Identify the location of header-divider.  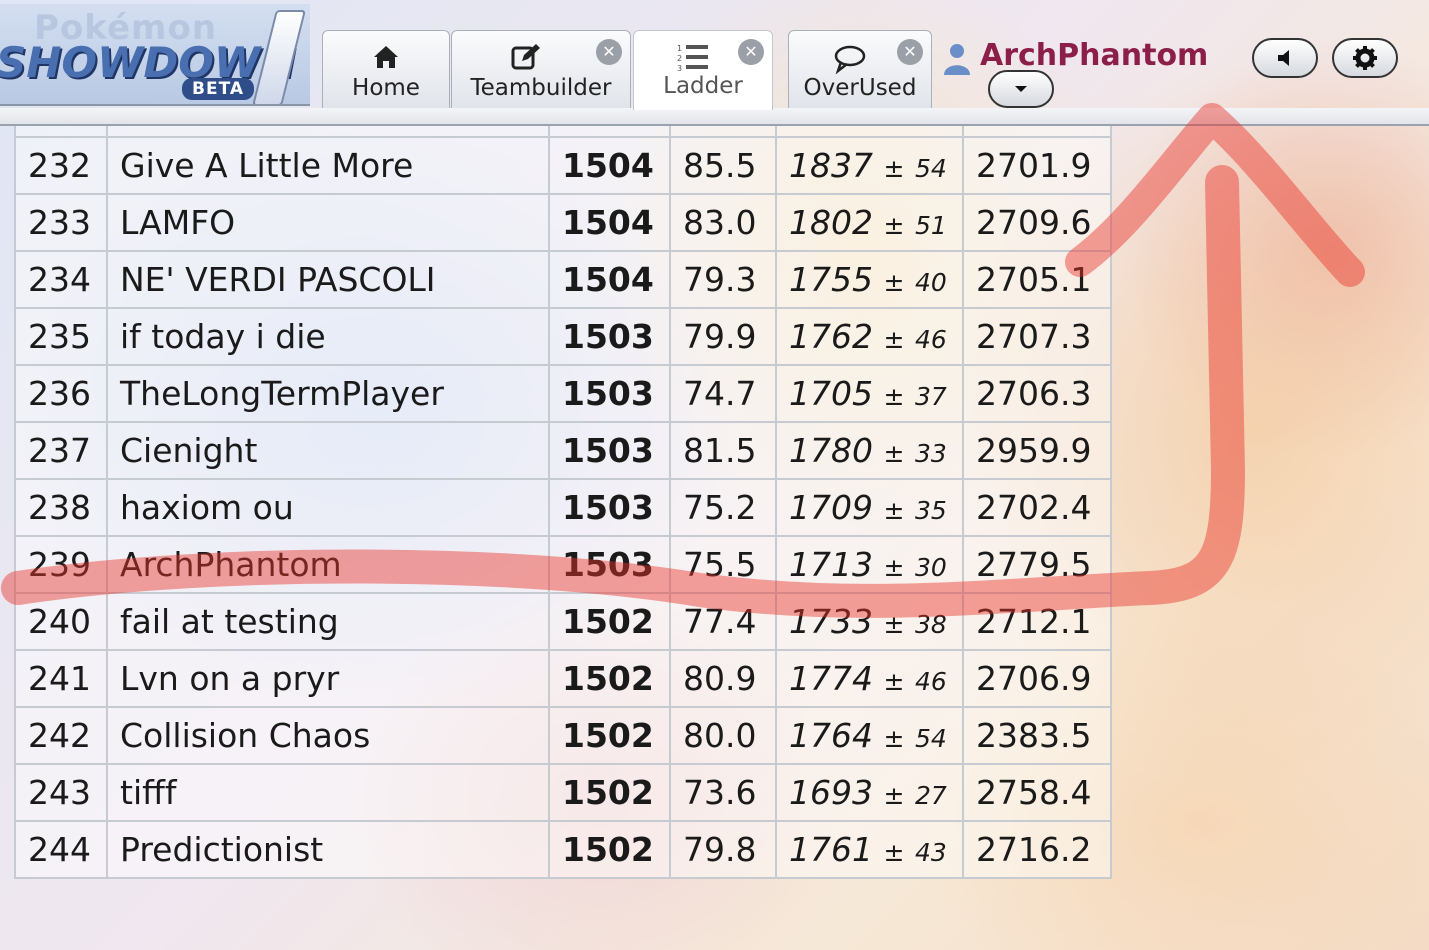
(714, 117).